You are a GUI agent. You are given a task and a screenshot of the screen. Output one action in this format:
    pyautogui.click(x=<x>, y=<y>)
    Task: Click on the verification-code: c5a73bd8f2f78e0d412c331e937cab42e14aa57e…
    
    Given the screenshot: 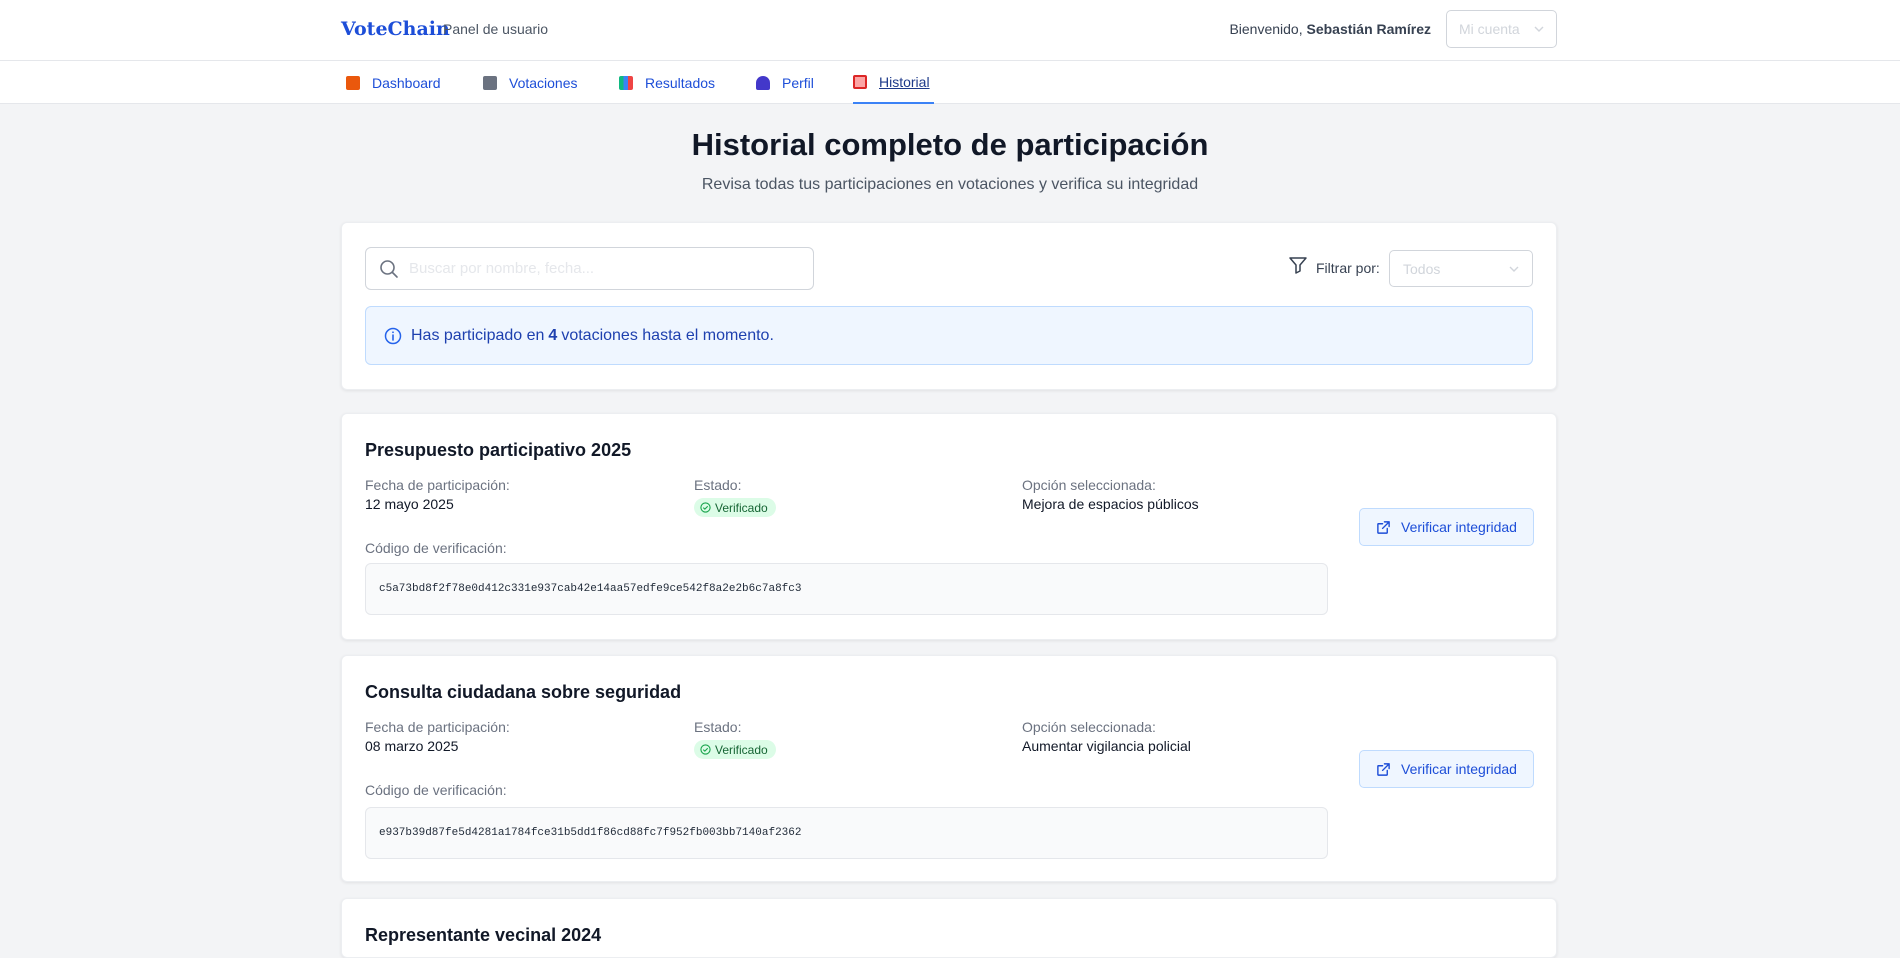 What is the action you would take?
    pyautogui.click(x=846, y=589)
    